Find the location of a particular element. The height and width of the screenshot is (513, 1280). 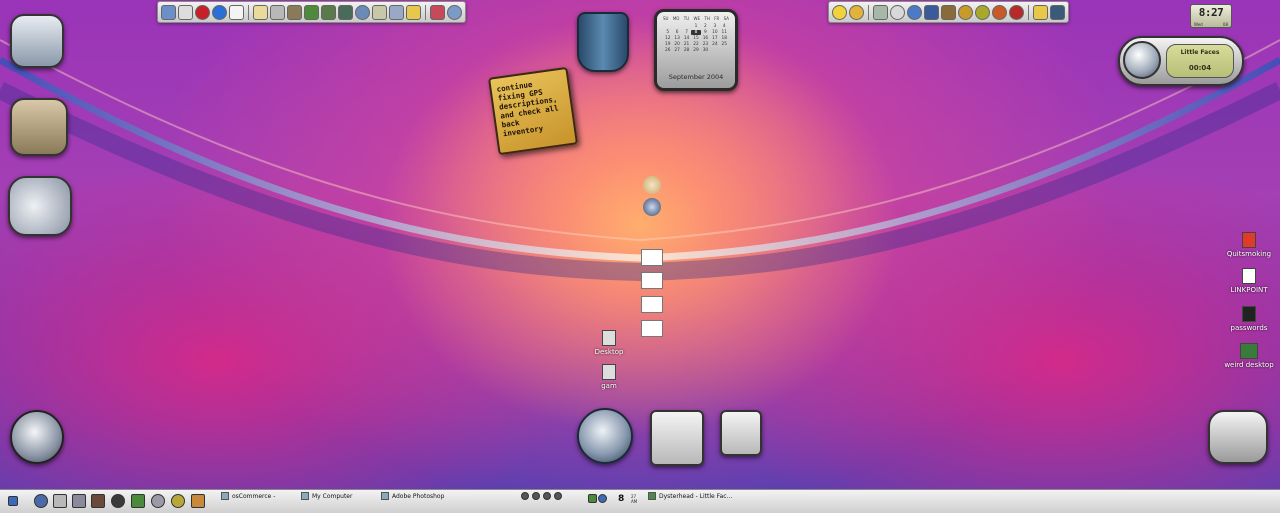

internet-explorer-icon is located at coordinates (605, 436).